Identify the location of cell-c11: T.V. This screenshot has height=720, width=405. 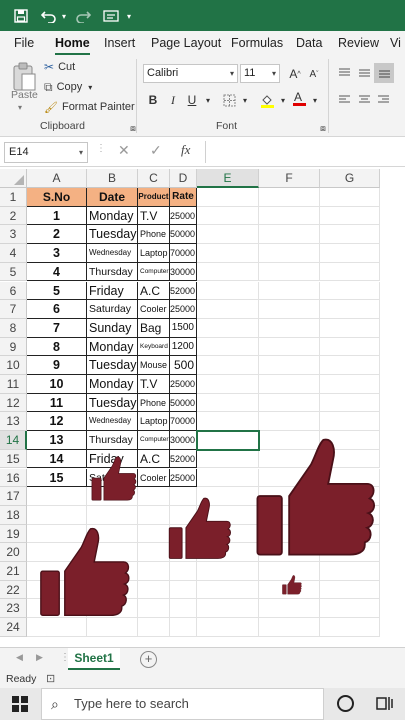
(154, 384).